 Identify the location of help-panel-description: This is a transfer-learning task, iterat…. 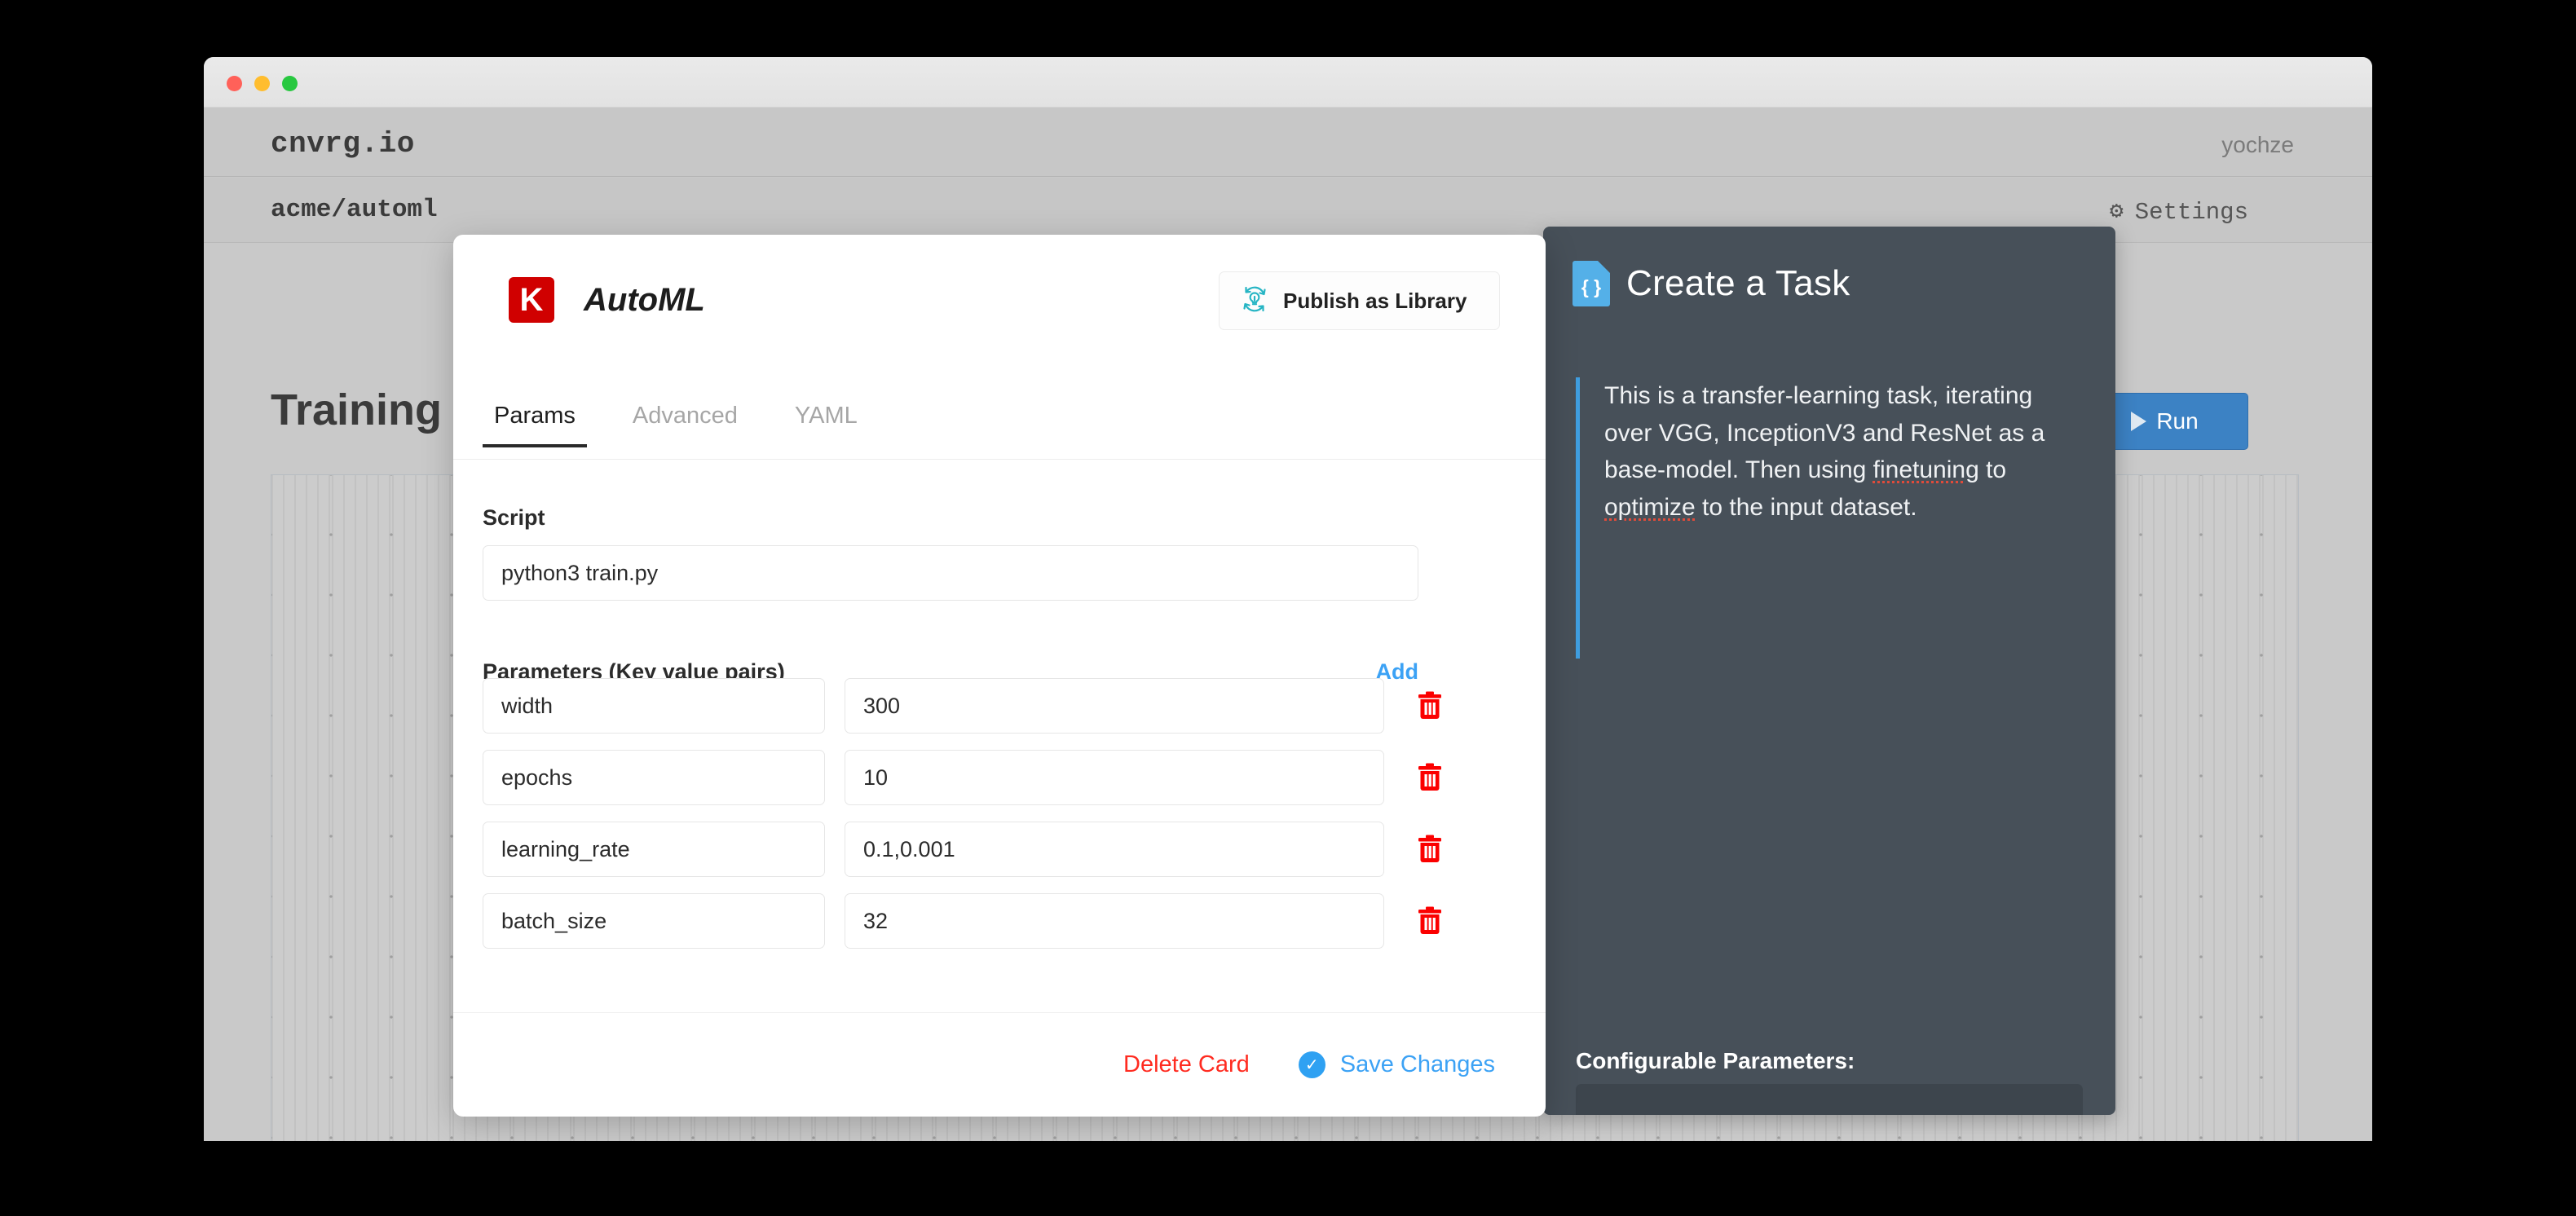
(1812, 518).